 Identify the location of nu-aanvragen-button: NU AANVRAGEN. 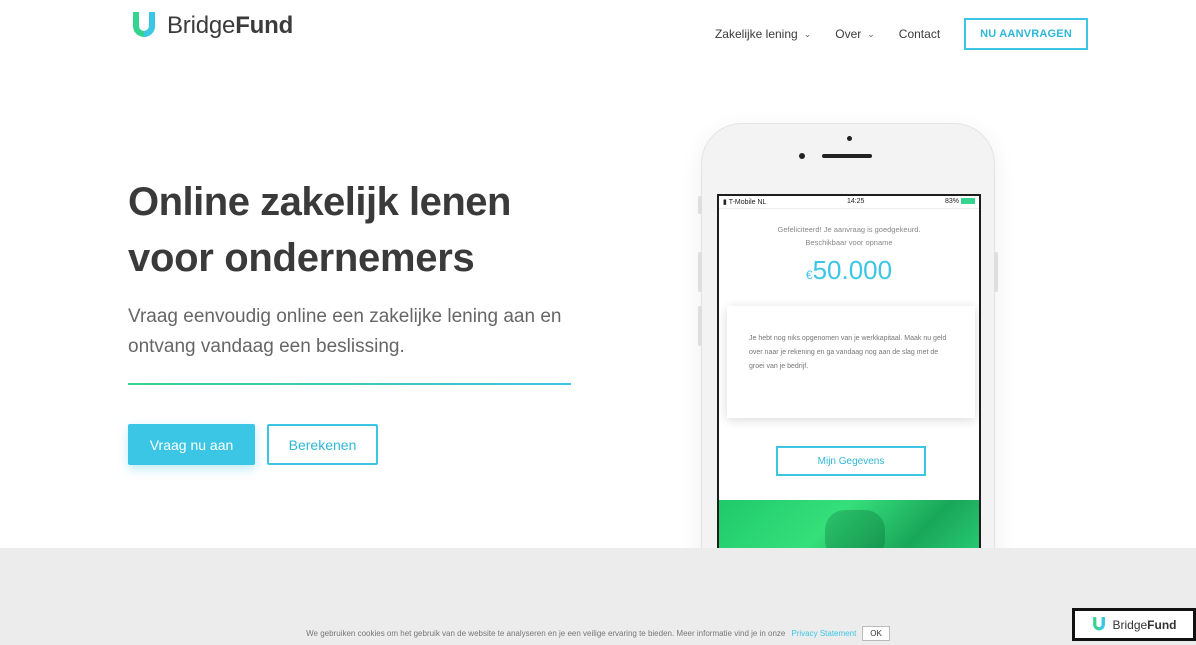
(1026, 34).